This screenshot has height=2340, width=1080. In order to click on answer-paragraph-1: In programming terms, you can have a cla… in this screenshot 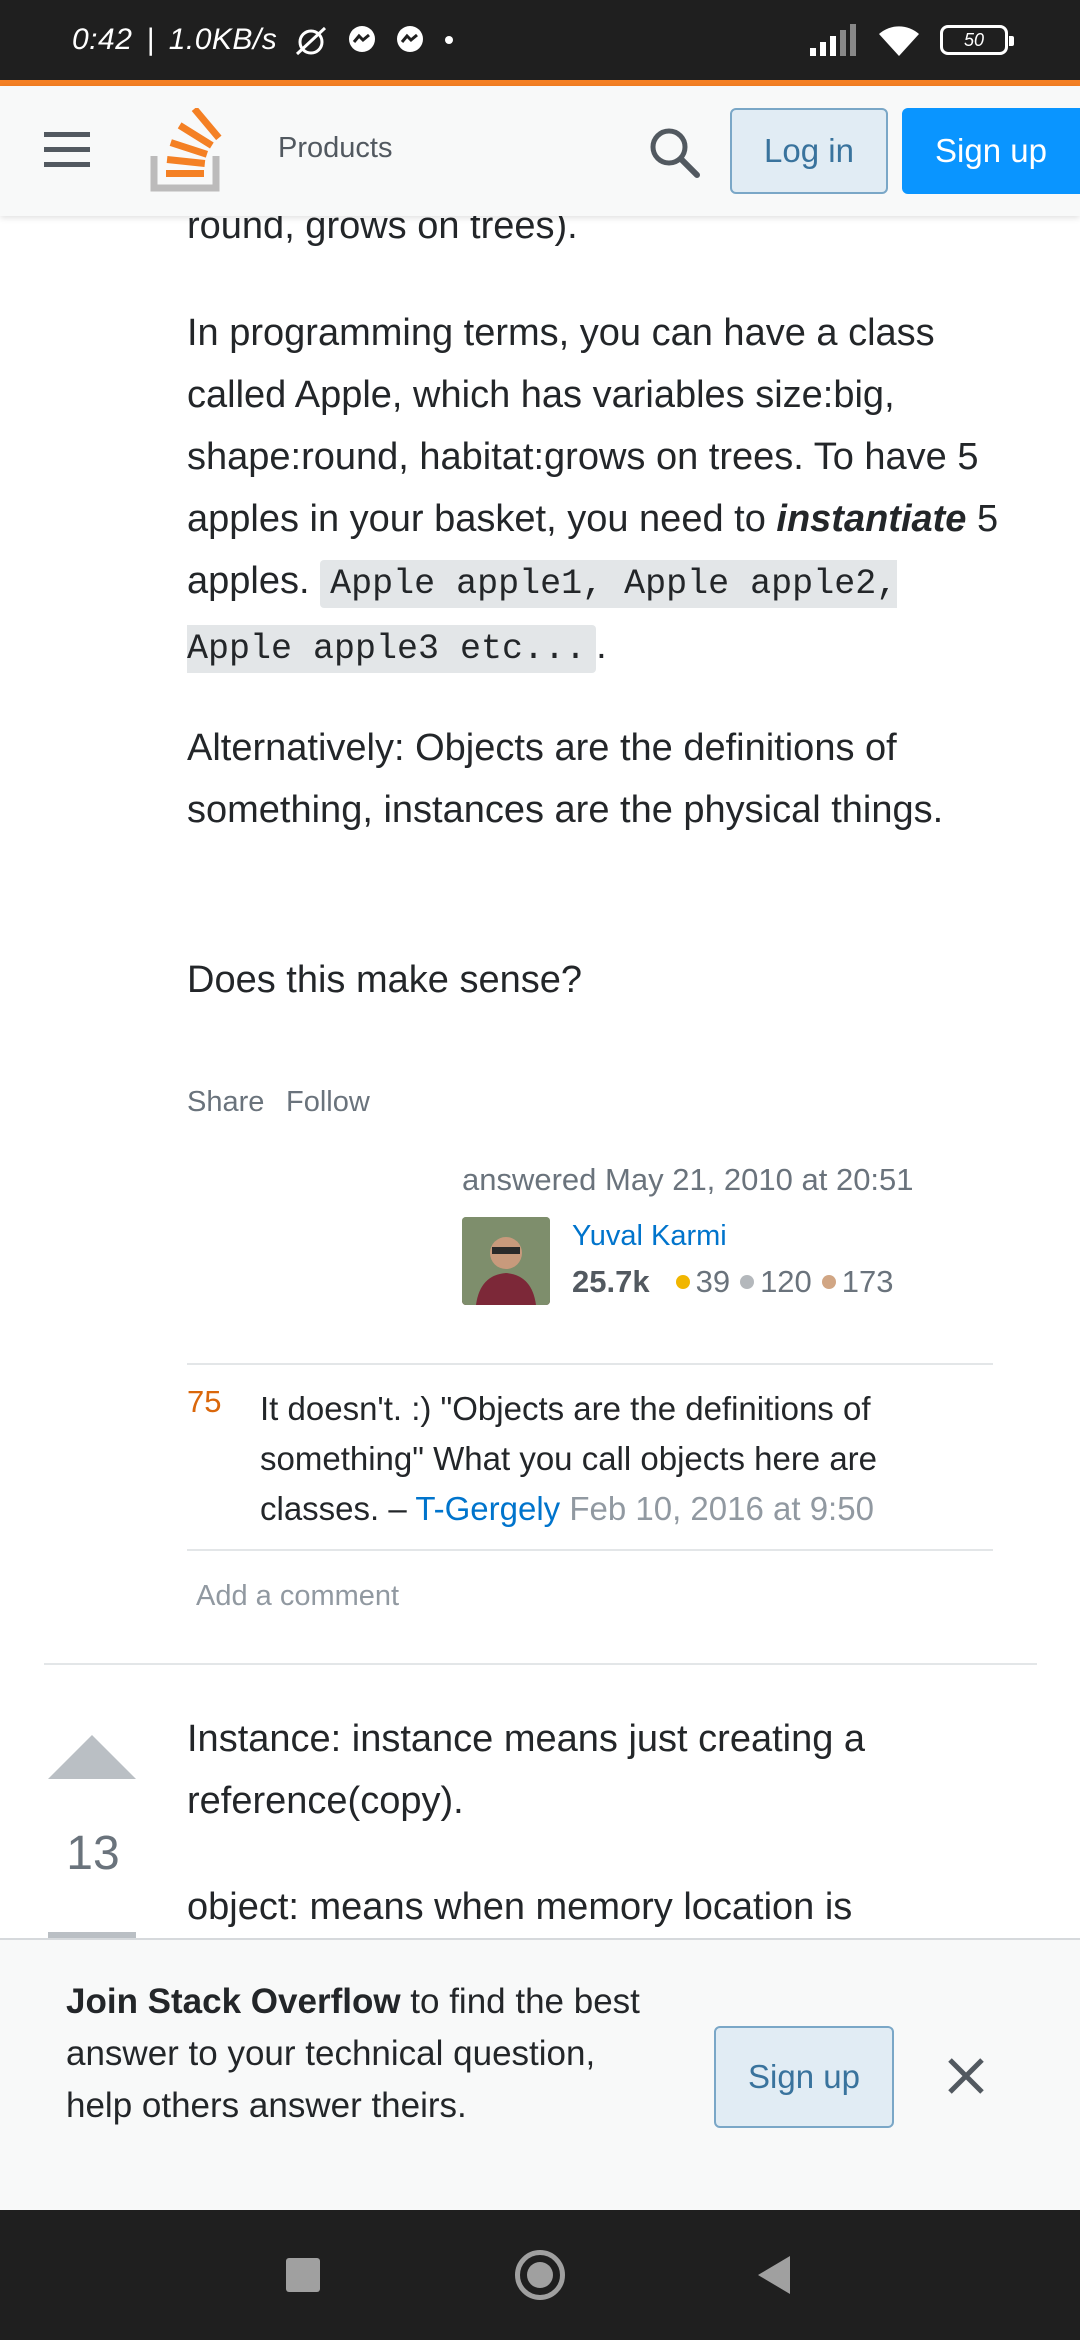, I will do `click(602, 491)`.